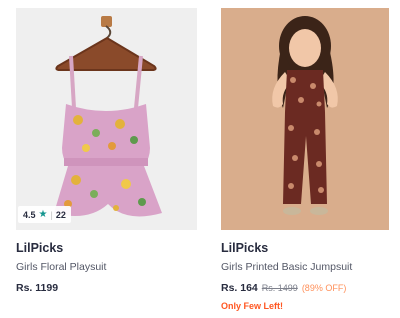  I want to click on product-price: Rs. 164, so click(239, 288).